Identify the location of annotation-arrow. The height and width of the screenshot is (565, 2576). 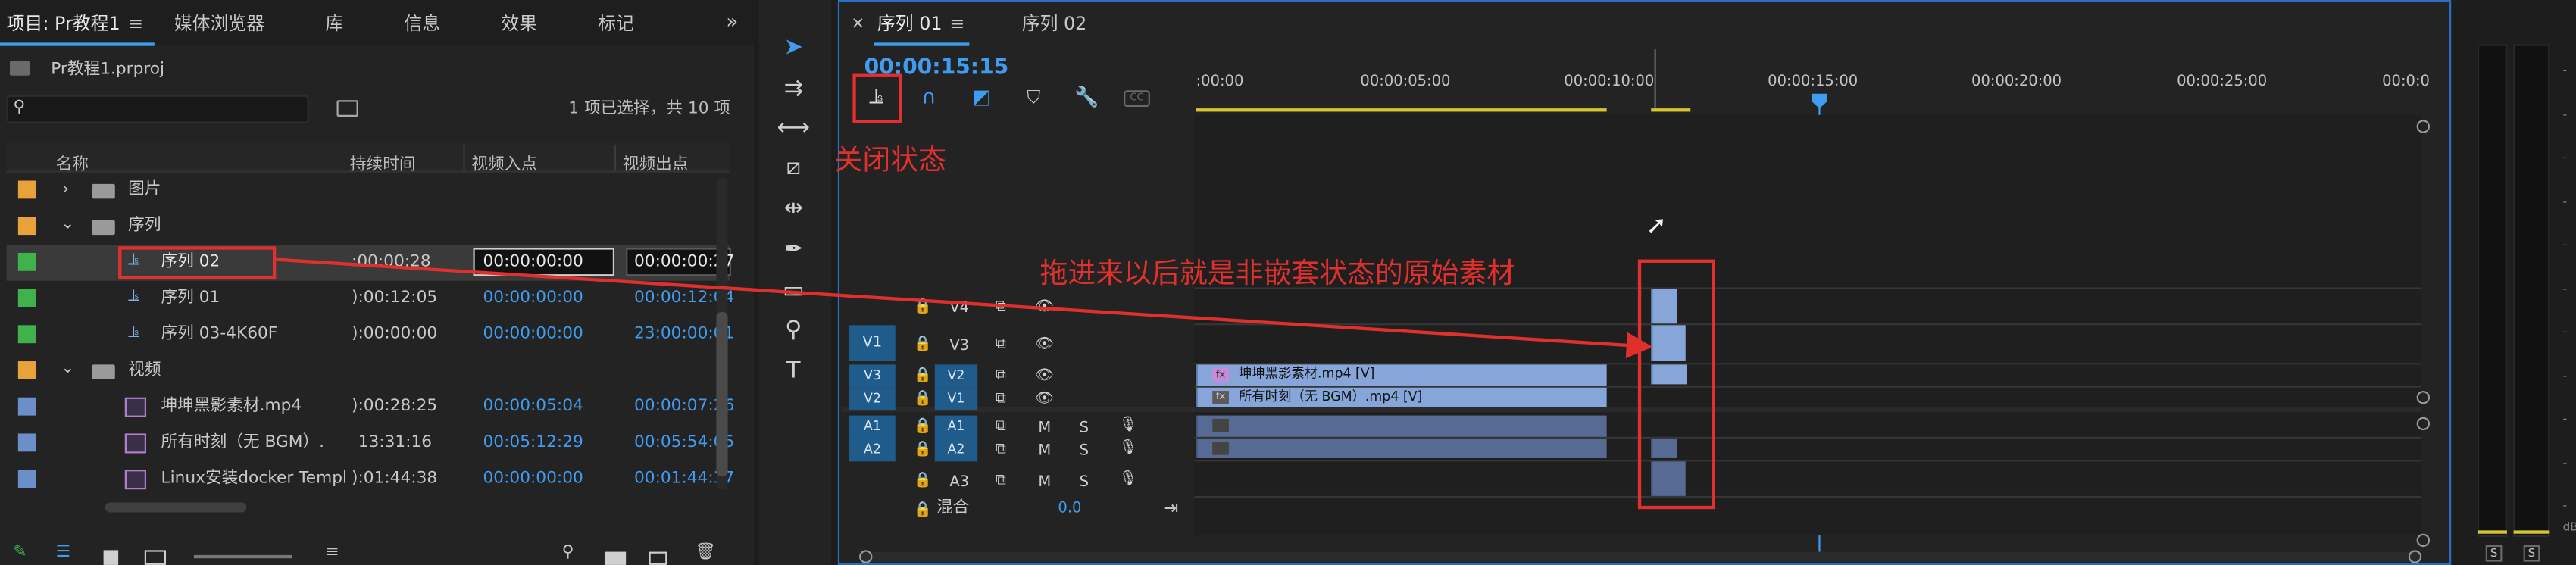
(964, 308).